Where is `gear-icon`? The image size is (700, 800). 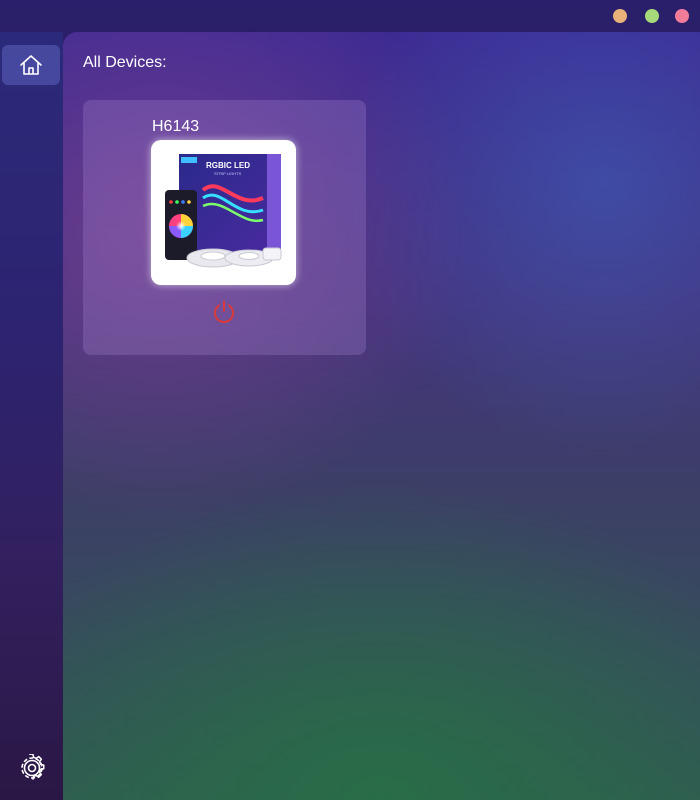
gear-icon is located at coordinates (33, 767).